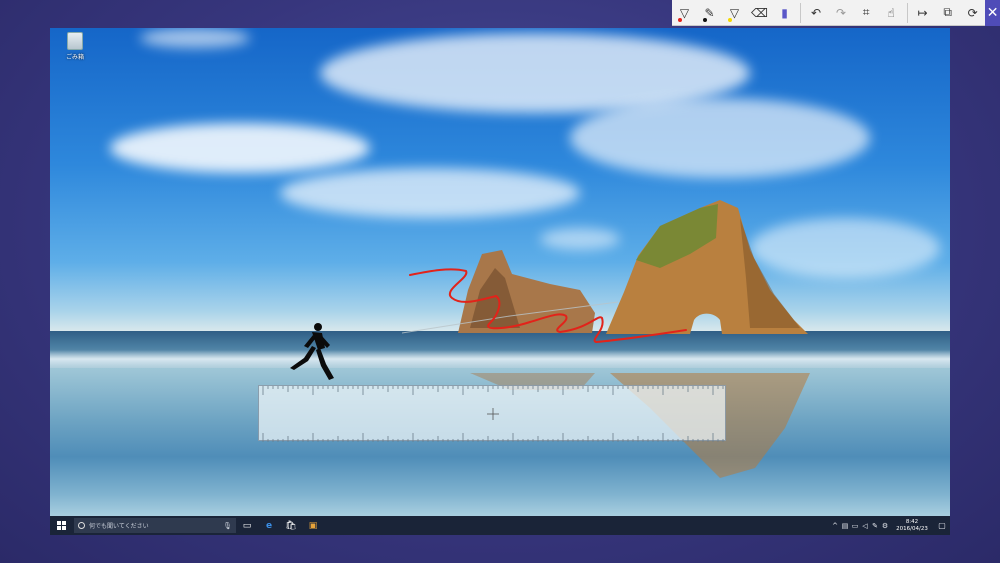 The image size is (1000, 563). I want to click on show-hidden-icons-icon: ^, so click(835, 526).